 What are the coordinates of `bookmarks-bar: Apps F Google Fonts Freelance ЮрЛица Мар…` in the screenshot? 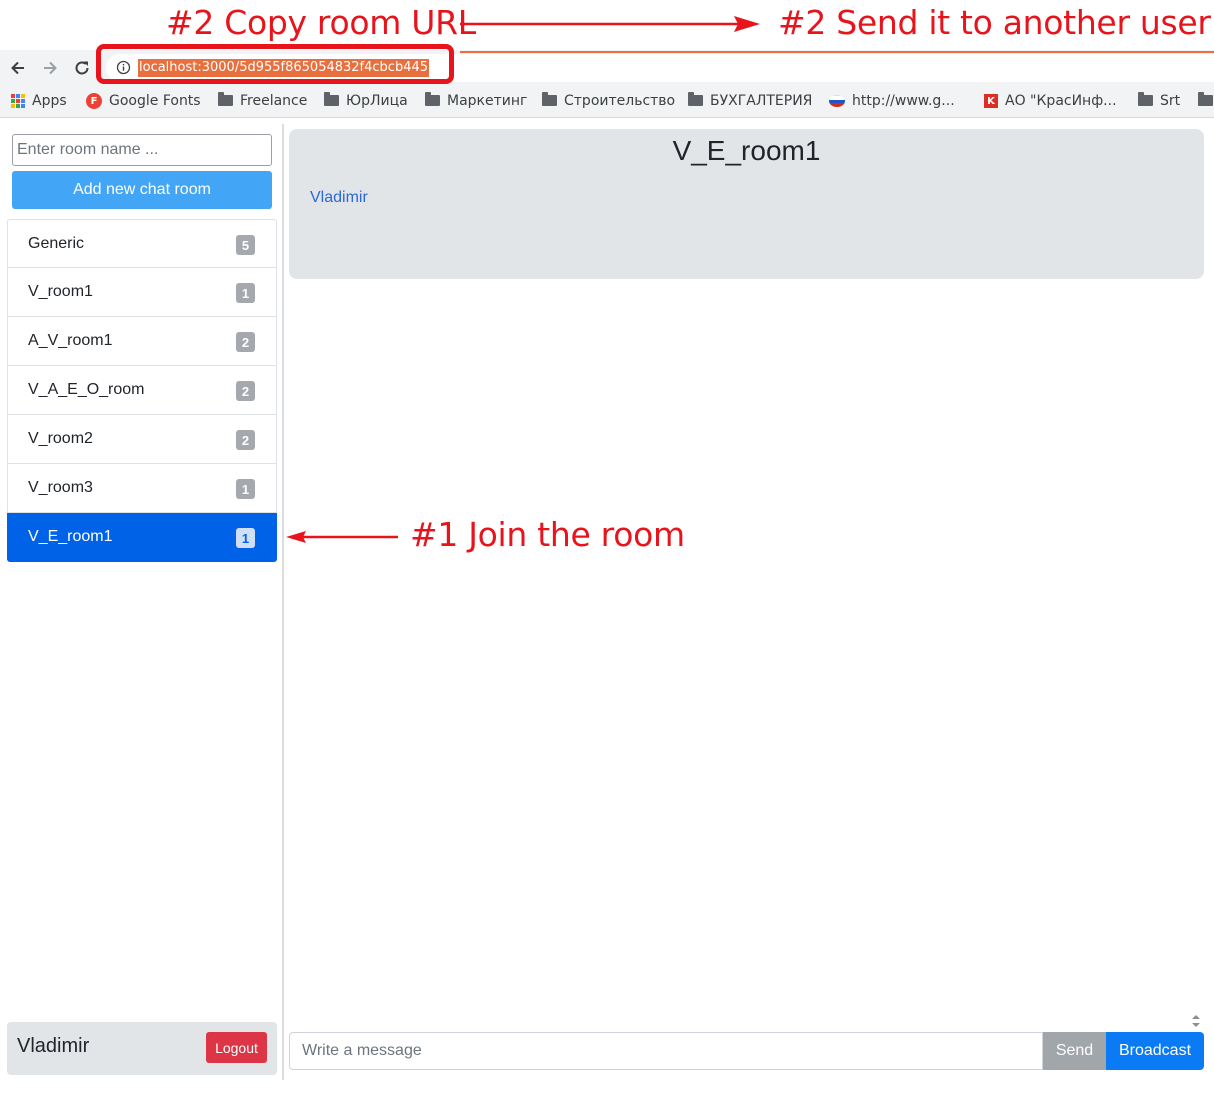 It's located at (607, 102).